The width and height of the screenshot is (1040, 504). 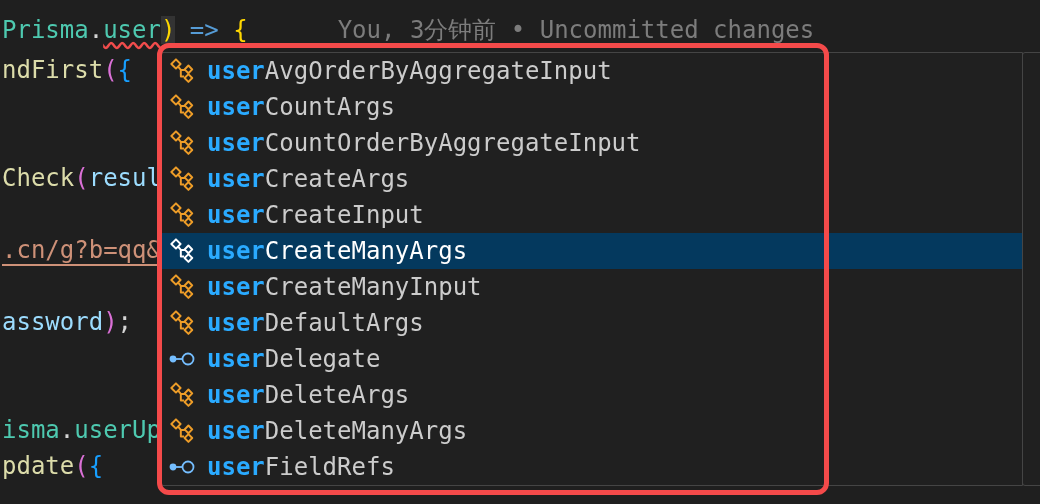 I want to click on suggestion-item: userDelegate, so click(x=591, y=359).